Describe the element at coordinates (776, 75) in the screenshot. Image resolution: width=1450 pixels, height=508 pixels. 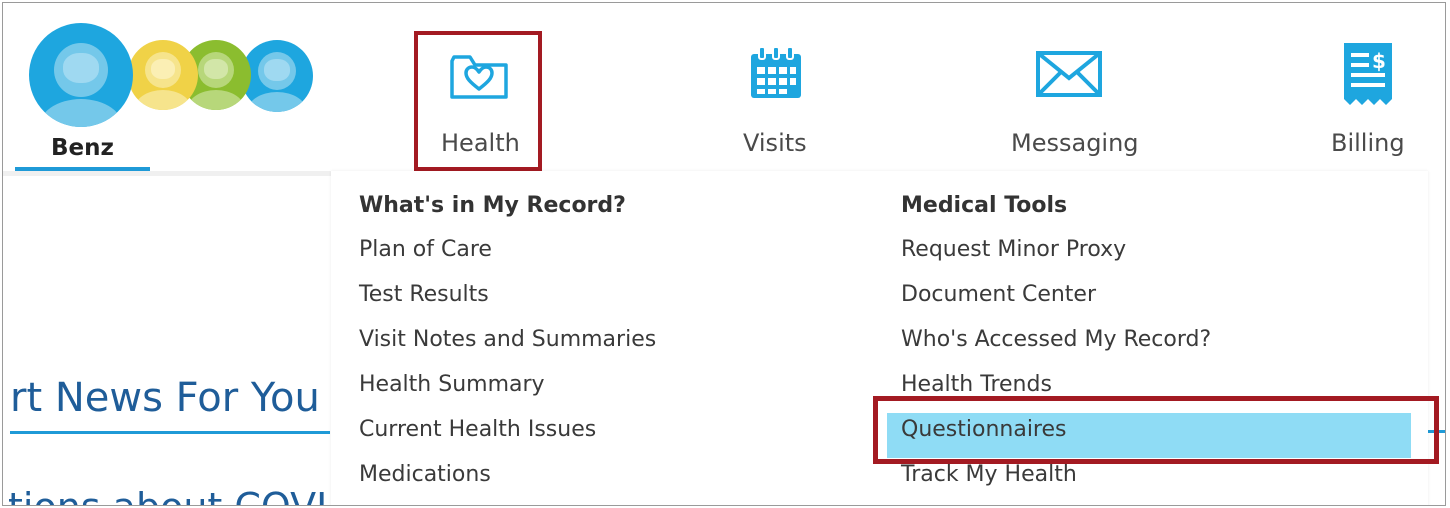
I see `calendar-icon` at that location.